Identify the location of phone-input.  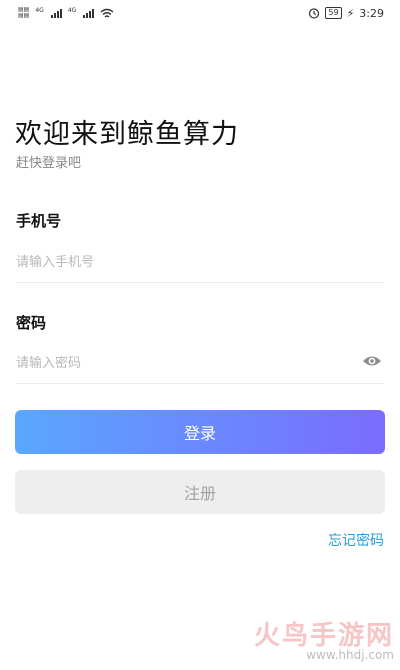
(200, 263).